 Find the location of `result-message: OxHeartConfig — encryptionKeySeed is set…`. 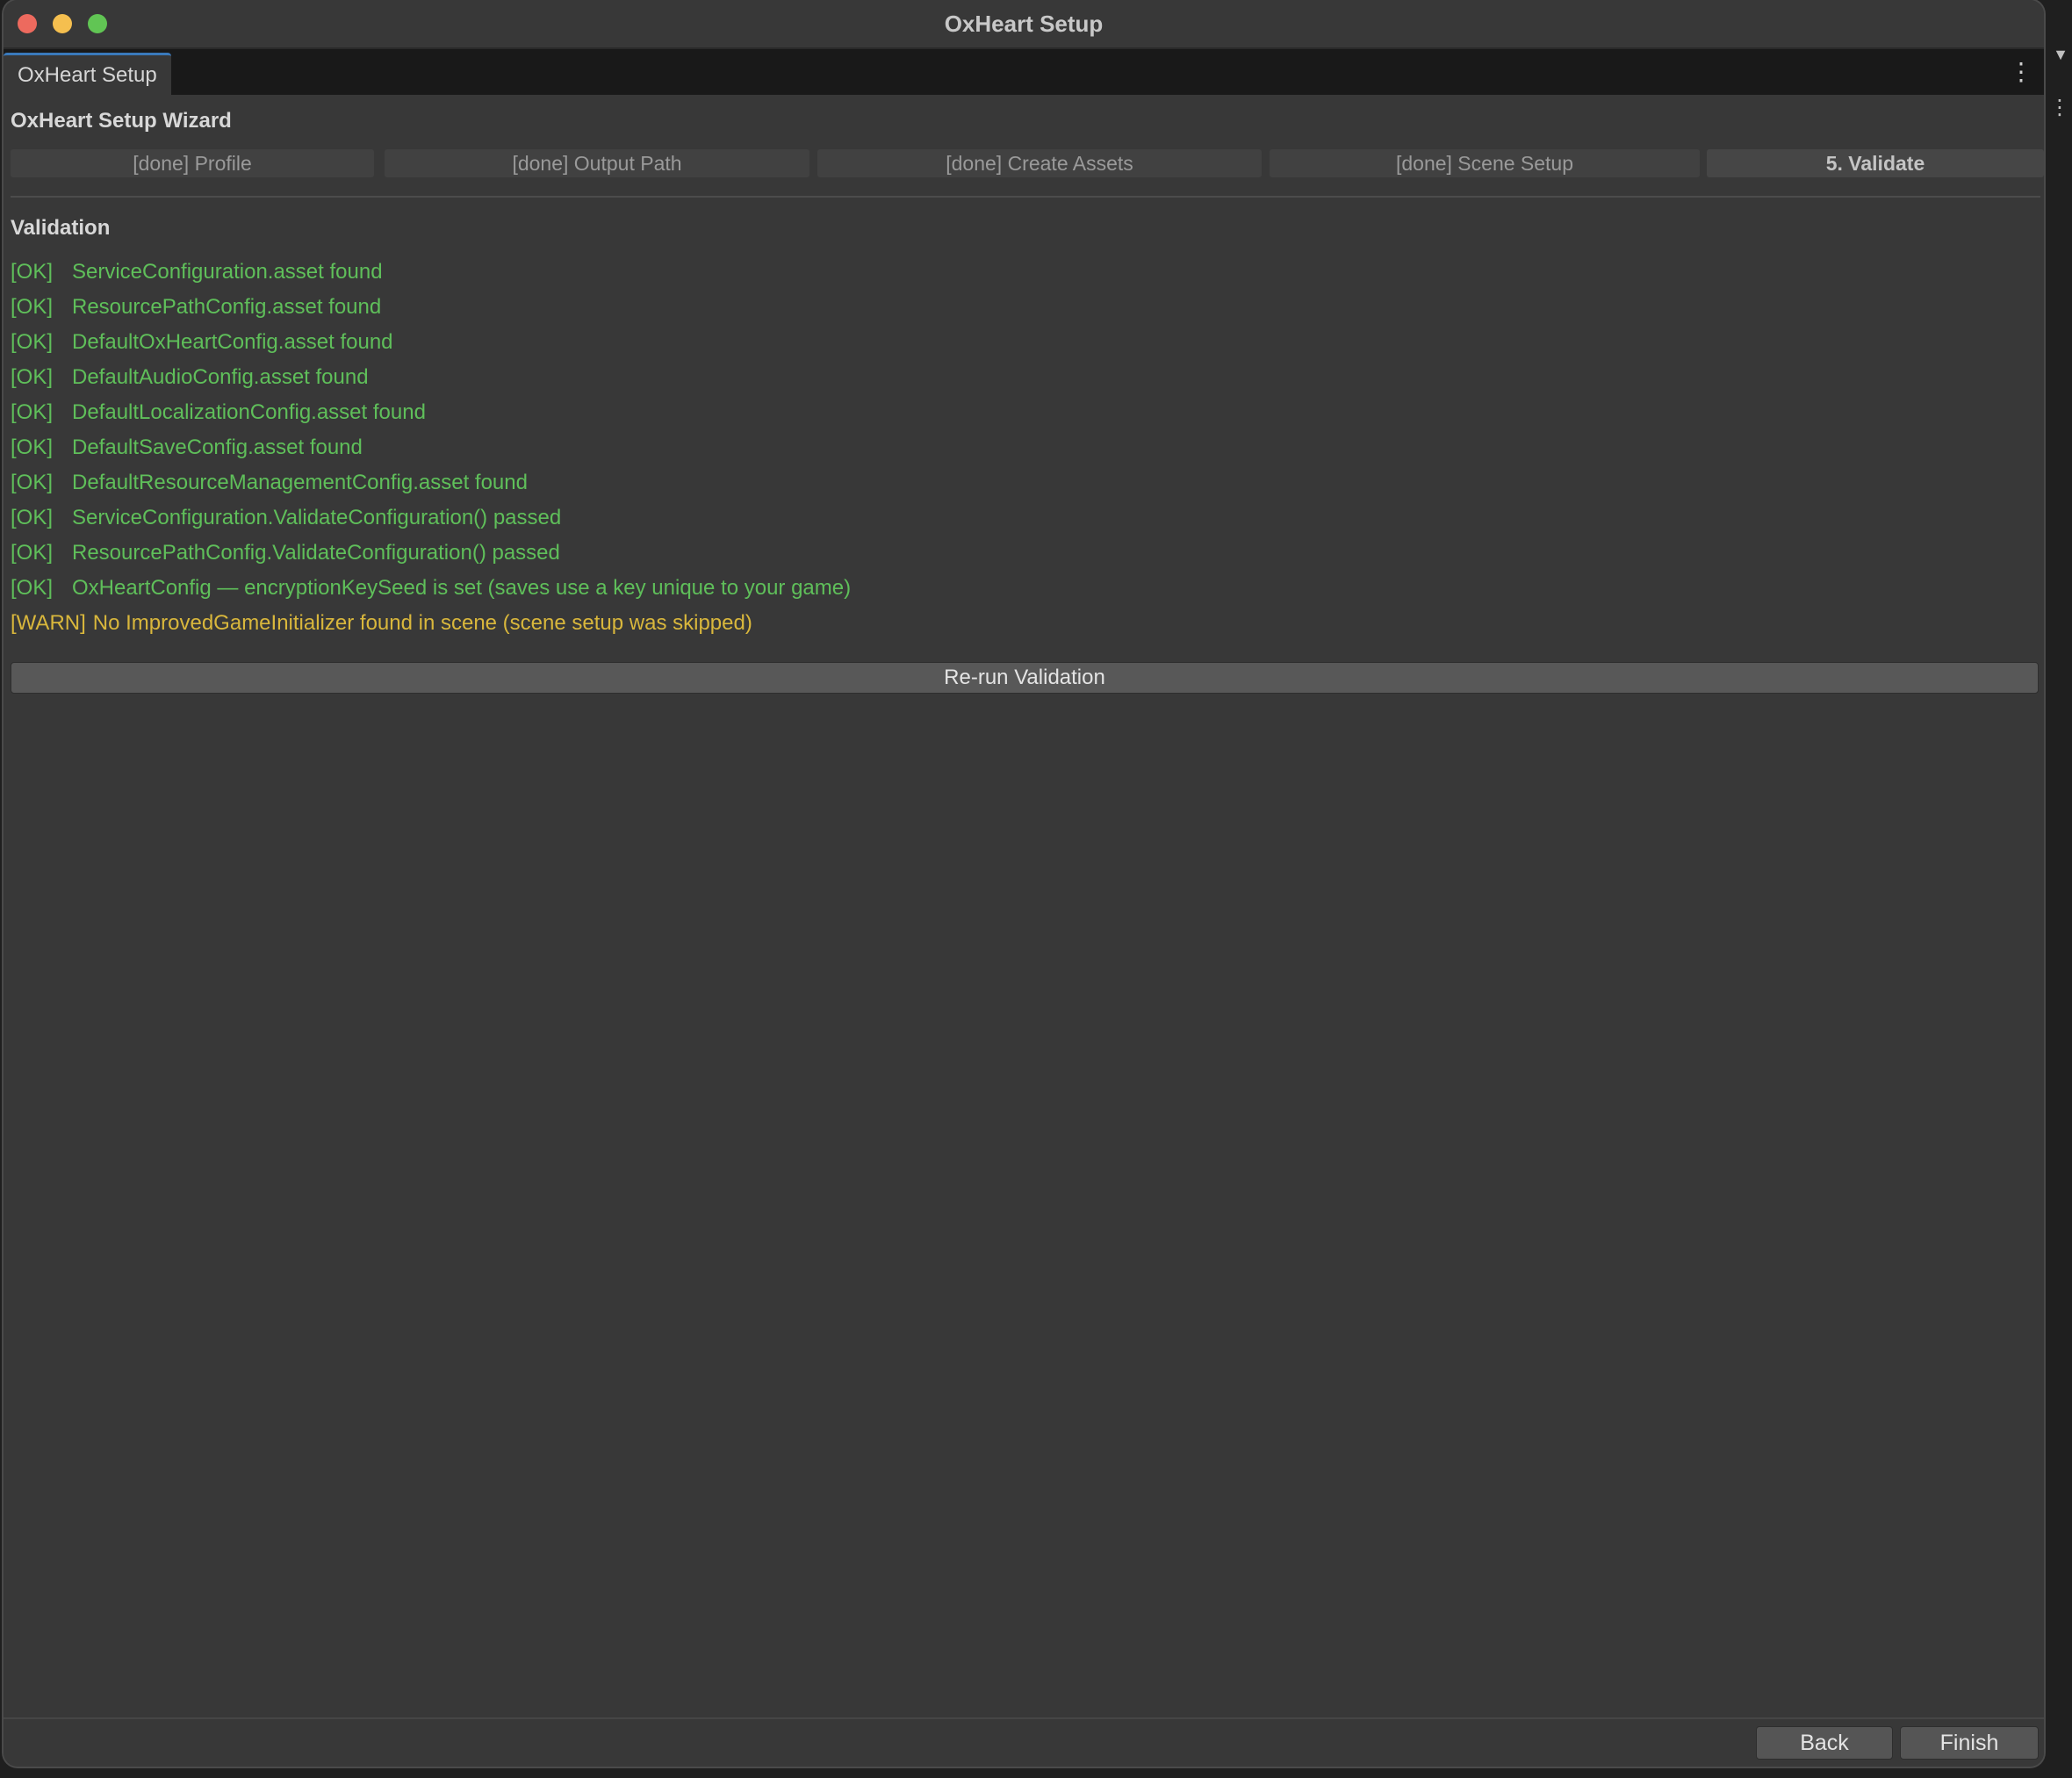

result-message: OxHeartConfig — encryptionKeySeed is set… is located at coordinates (462, 588).